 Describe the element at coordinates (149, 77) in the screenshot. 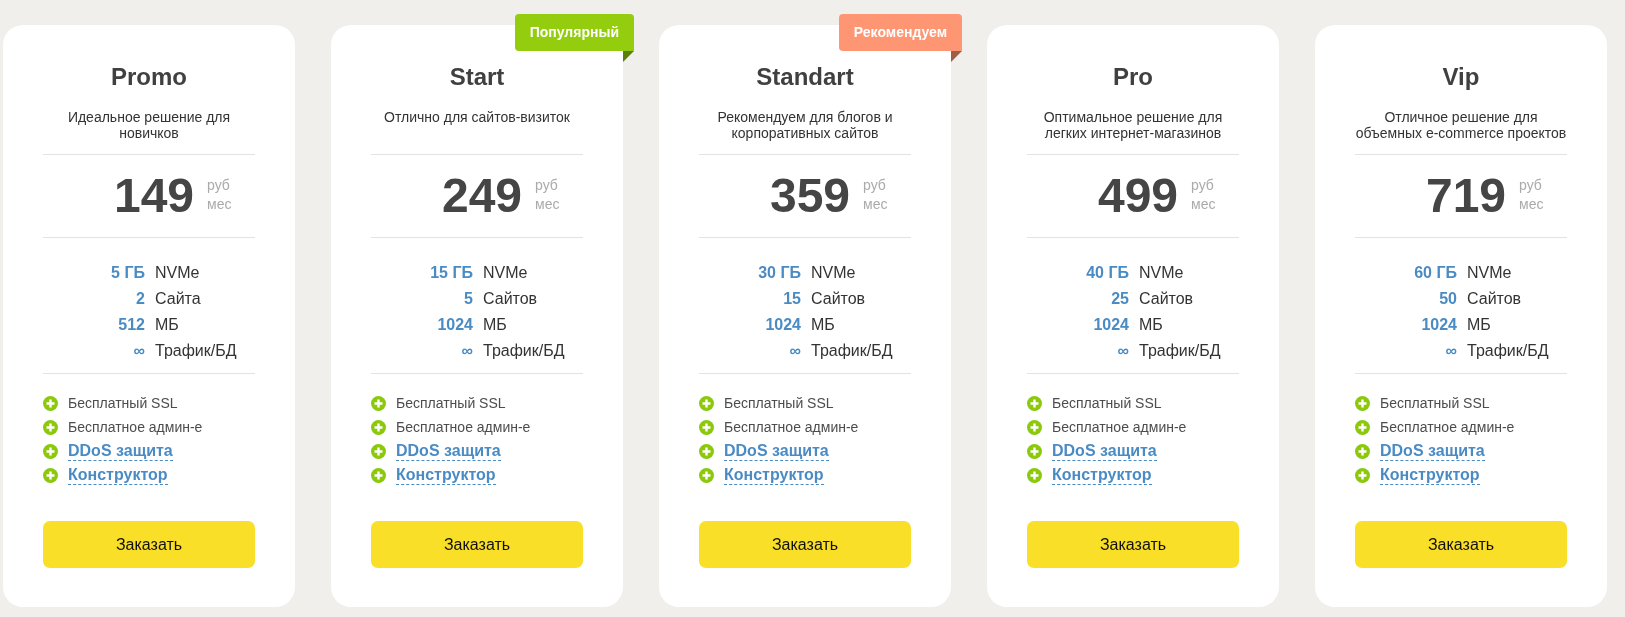

I see `plan-title: Promo` at that location.